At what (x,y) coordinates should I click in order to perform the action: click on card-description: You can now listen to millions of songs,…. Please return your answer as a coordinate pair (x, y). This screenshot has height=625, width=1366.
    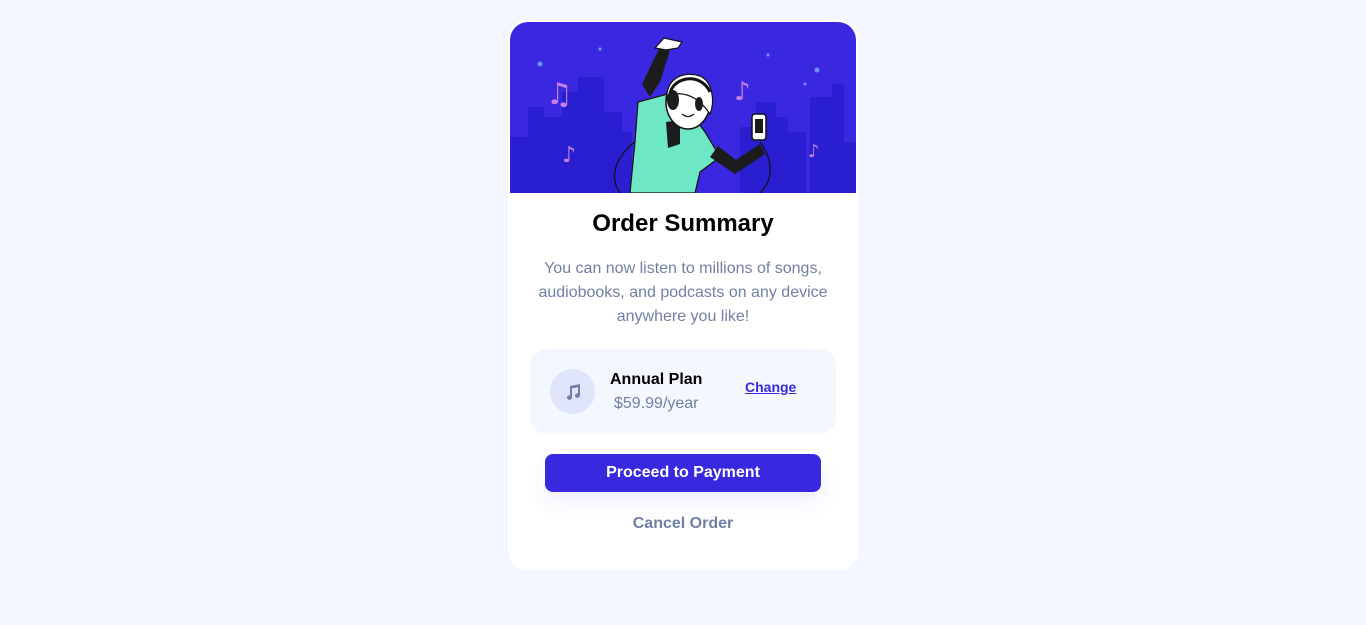
    Looking at the image, I should click on (683, 292).